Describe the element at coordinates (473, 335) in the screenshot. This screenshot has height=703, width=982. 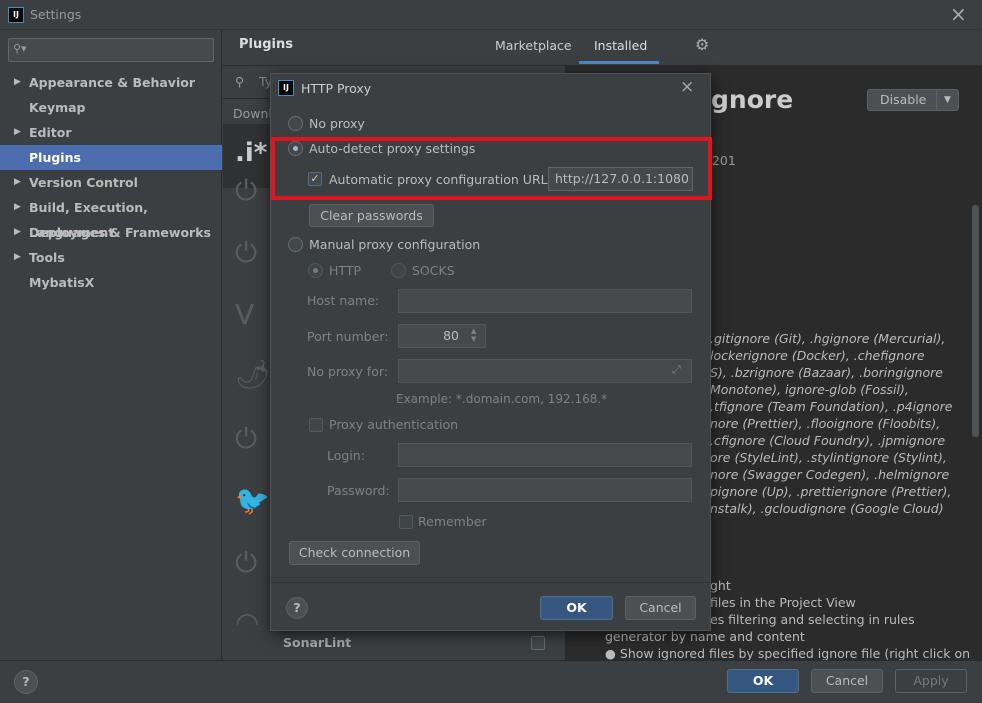
I see `spinner-arrows-icon: ▲ ▼` at that location.